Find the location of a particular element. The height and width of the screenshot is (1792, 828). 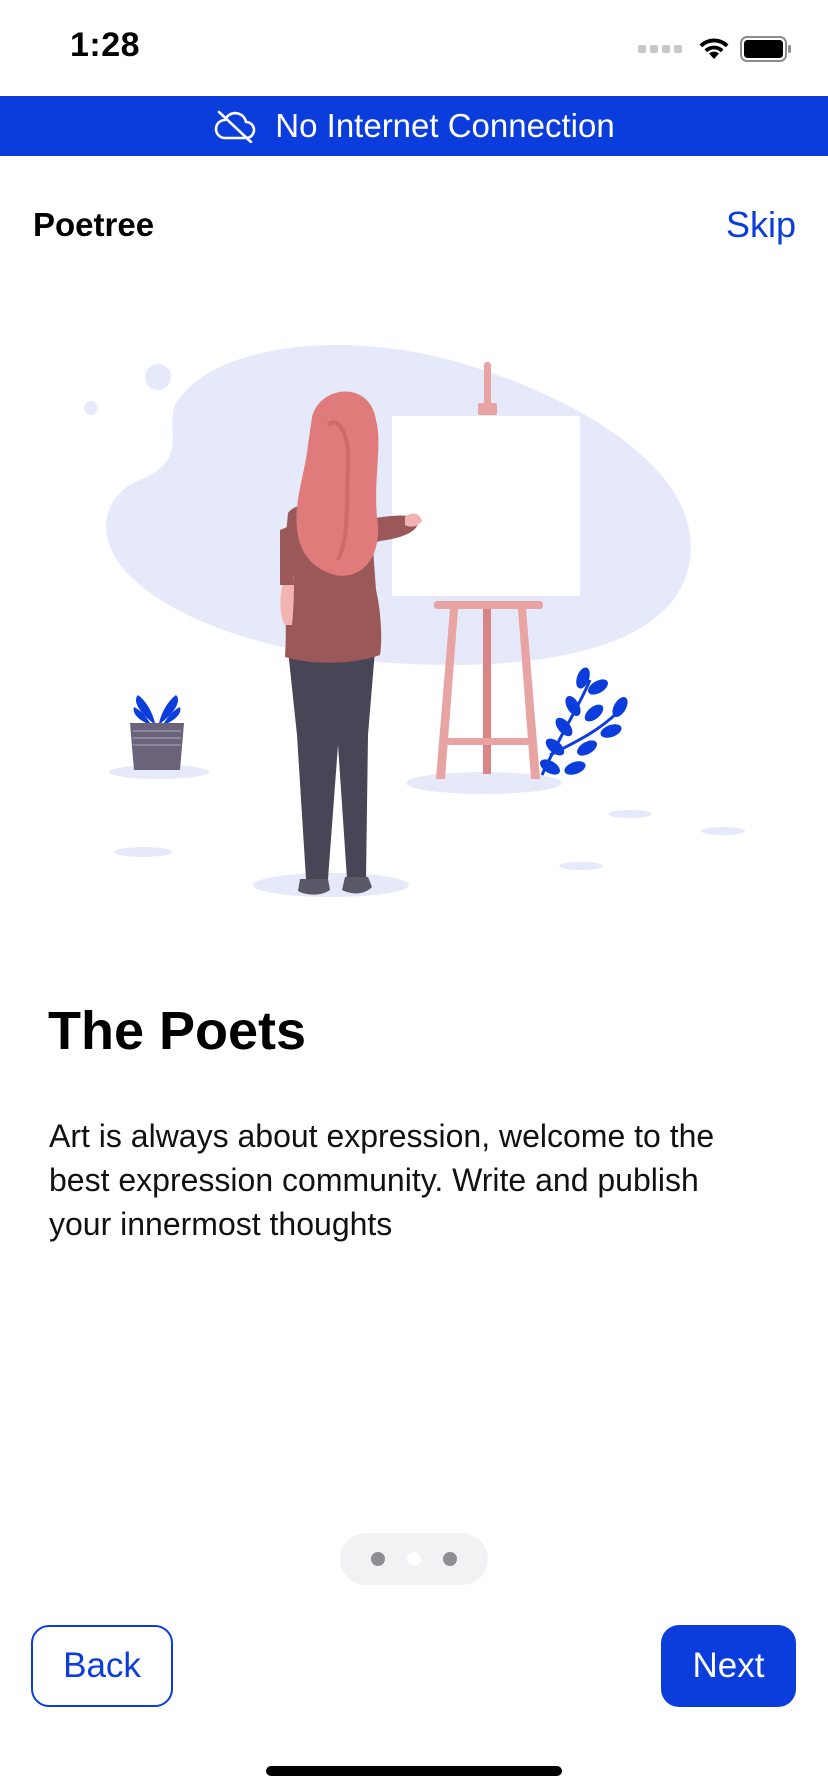

status-icons is located at coordinates (715, 49).